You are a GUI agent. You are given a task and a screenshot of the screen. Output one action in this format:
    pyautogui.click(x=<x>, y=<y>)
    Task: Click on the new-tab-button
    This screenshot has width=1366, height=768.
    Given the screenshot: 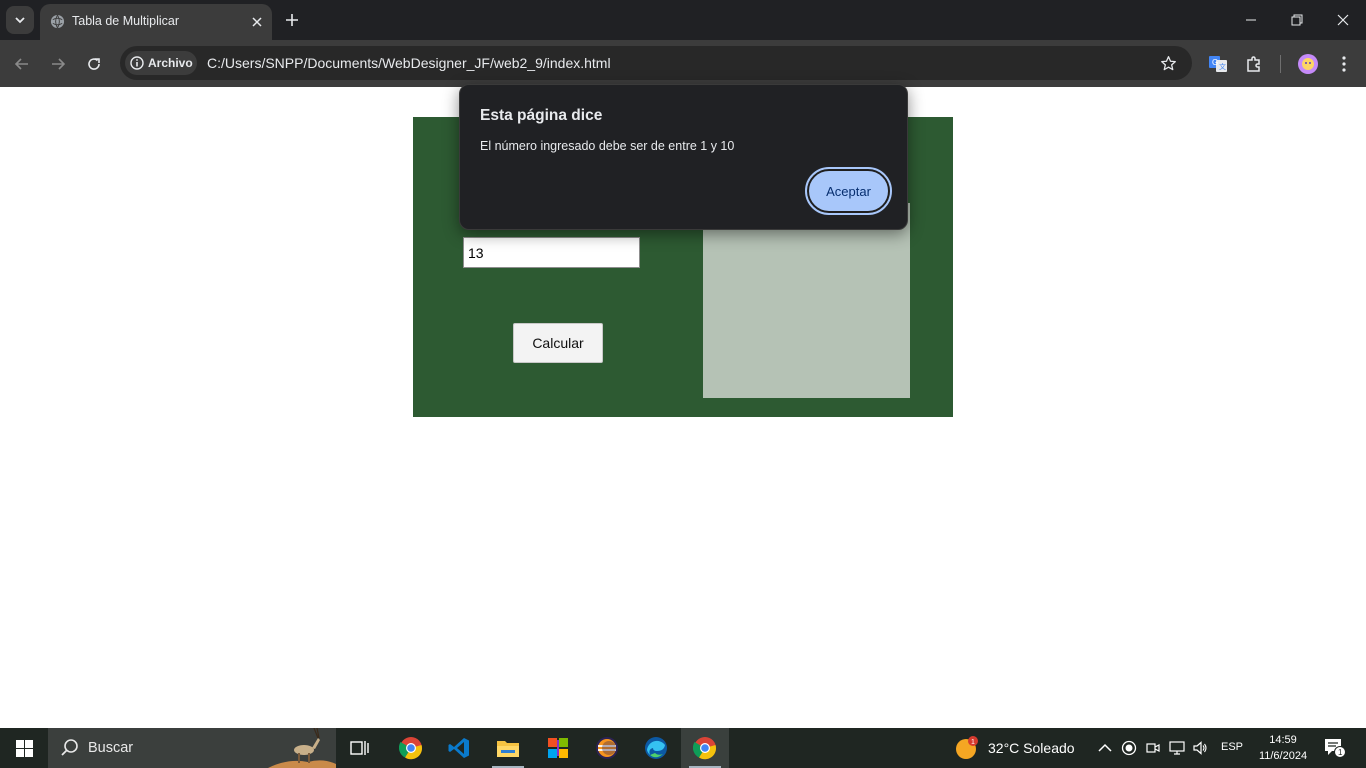 What is the action you would take?
    pyautogui.click(x=292, y=20)
    